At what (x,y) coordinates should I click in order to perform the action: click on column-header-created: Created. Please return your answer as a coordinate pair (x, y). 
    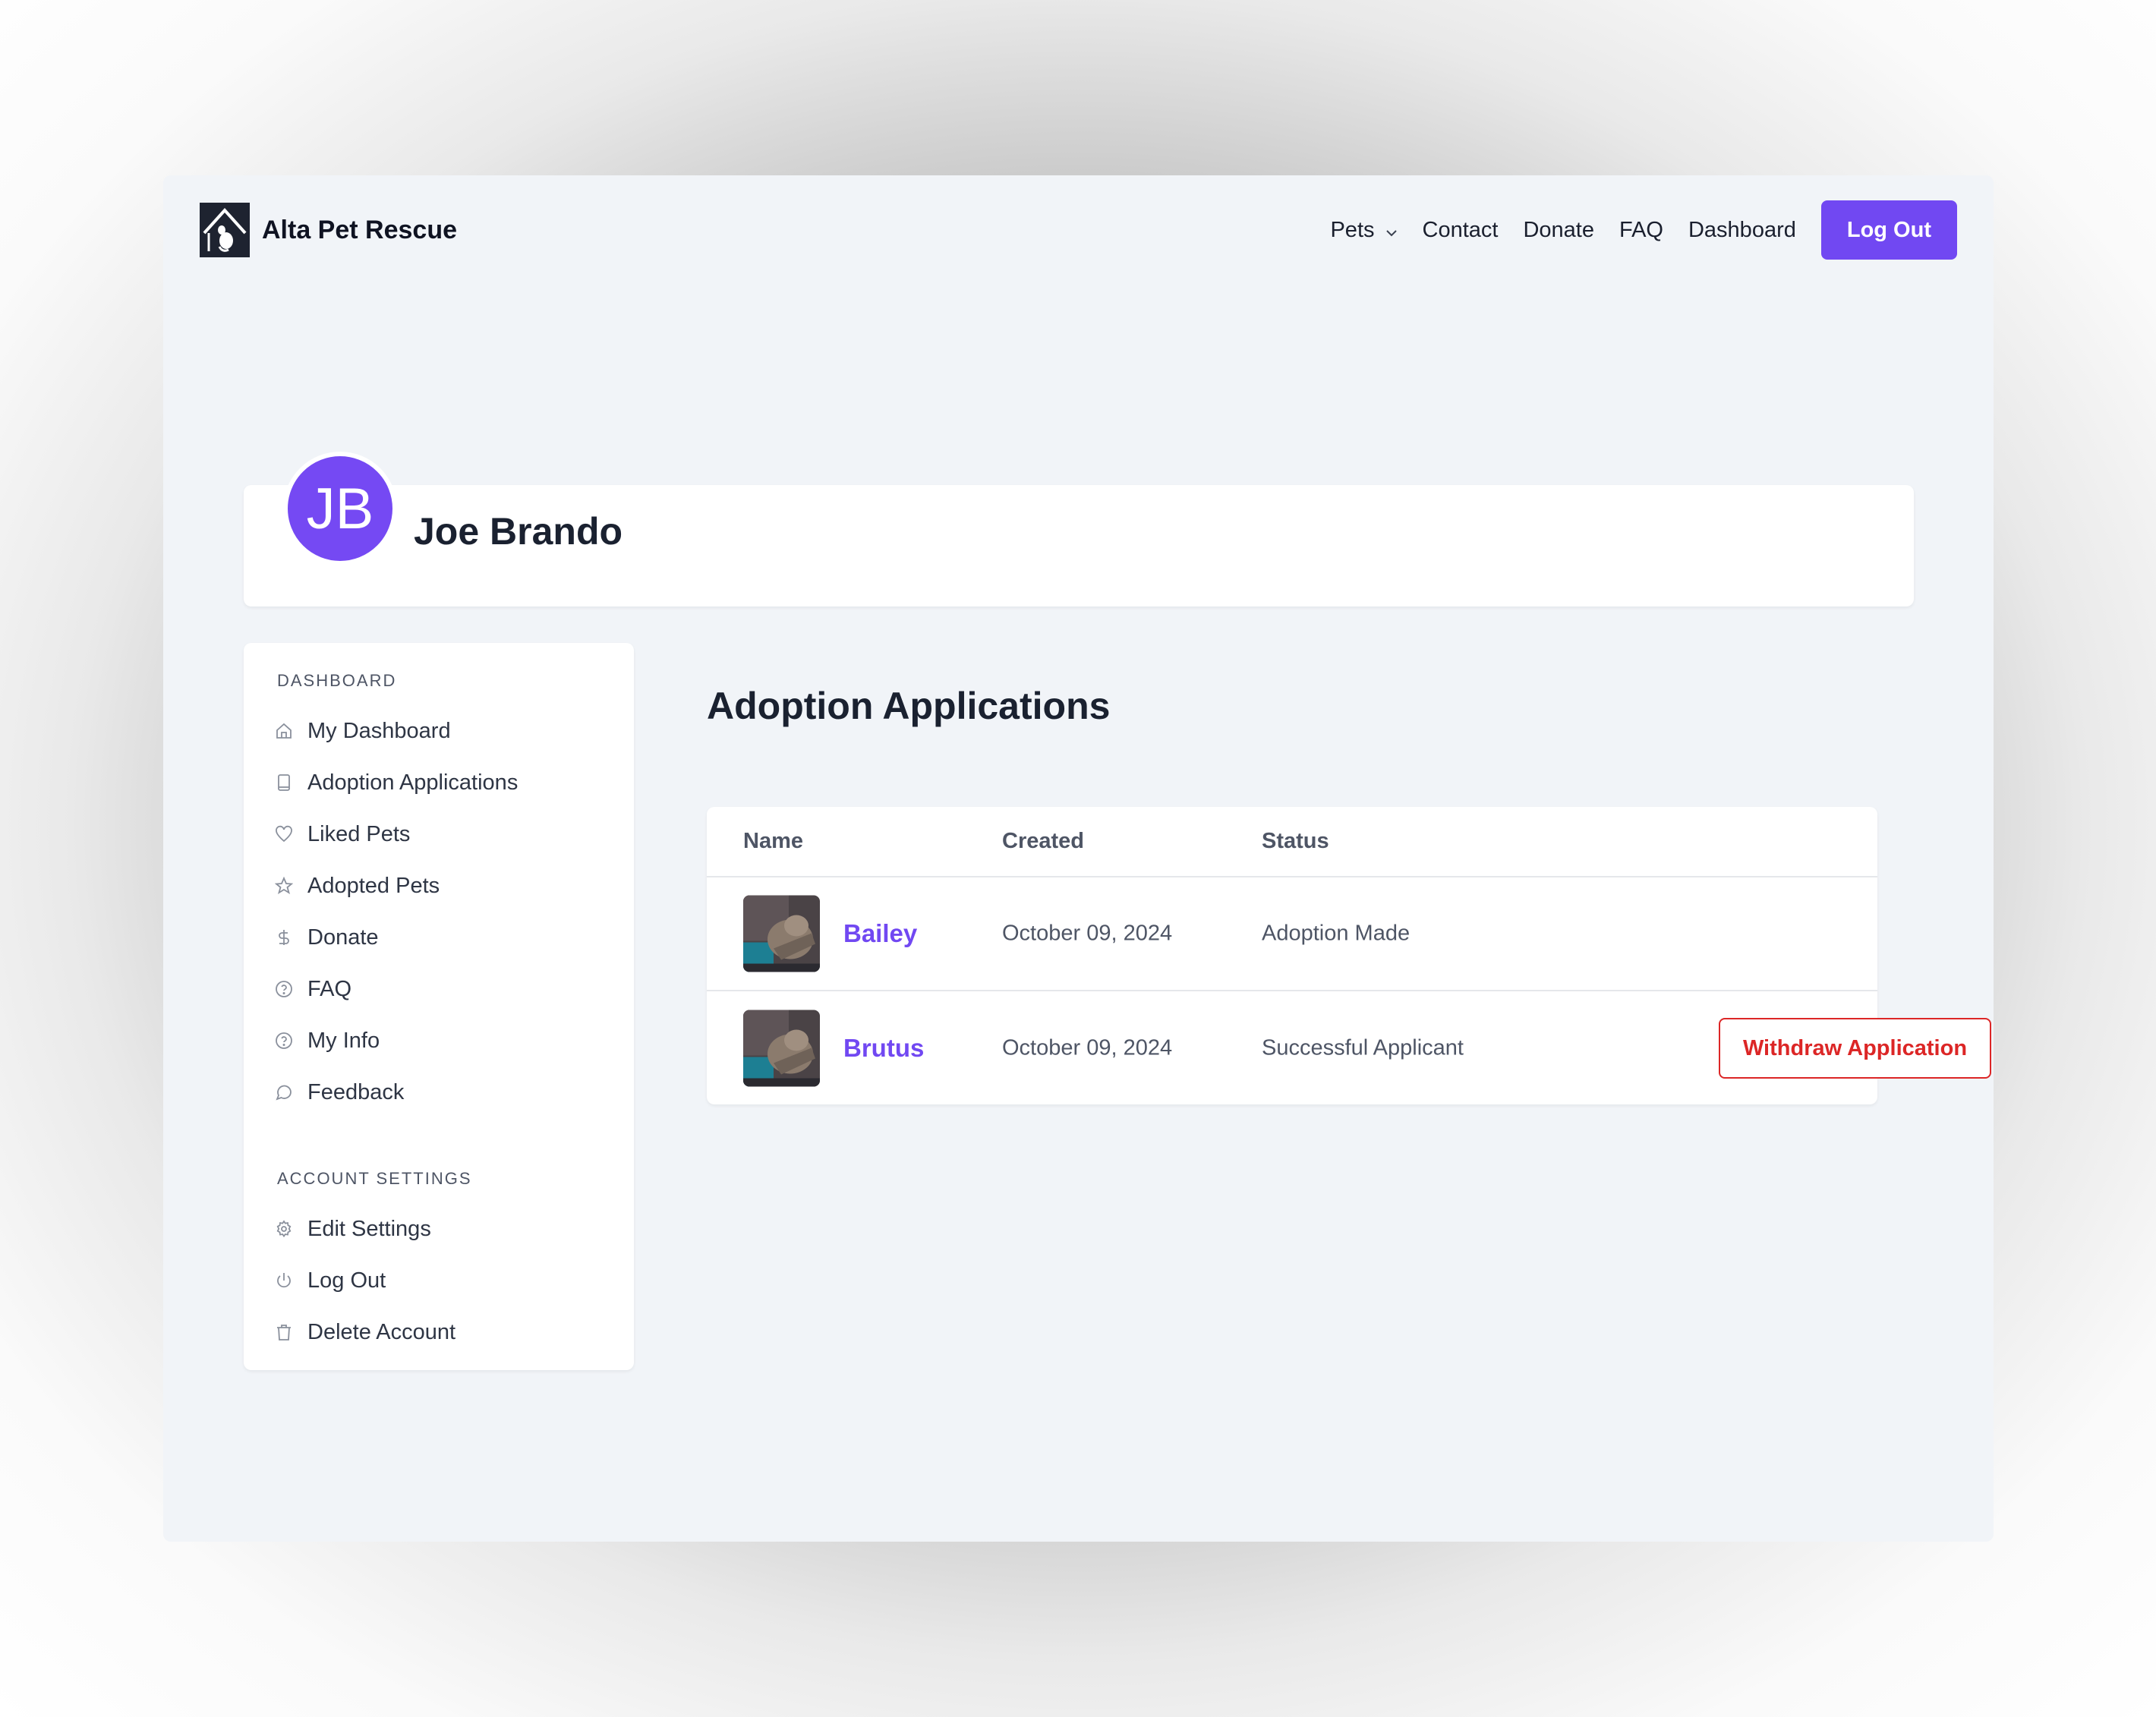
    Looking at the image, I should click on (1043, 841).